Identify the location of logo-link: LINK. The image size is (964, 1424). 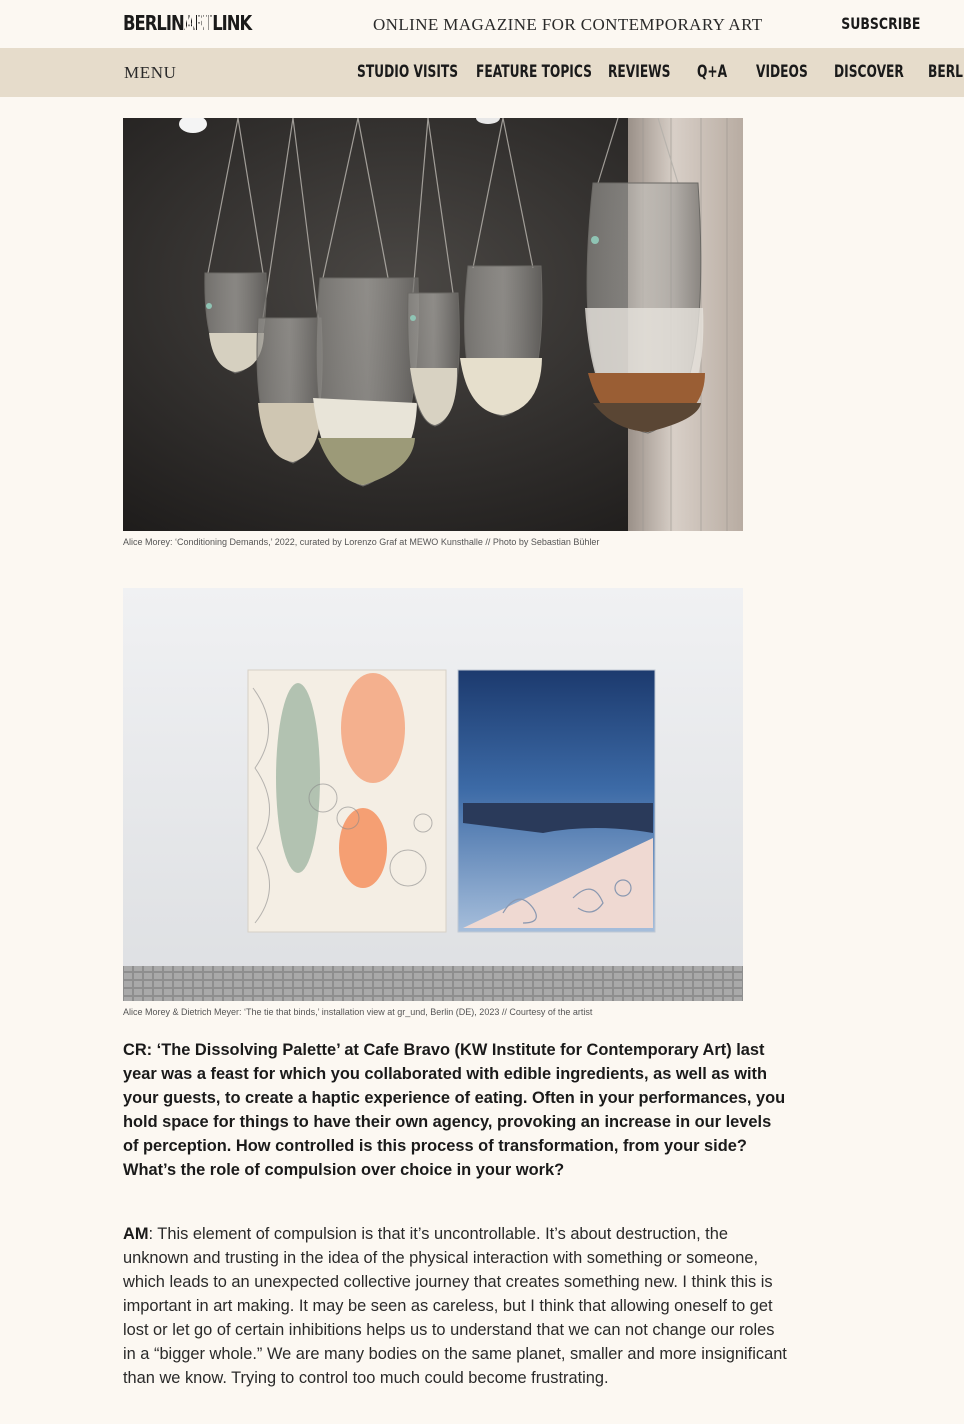
(232, 23).